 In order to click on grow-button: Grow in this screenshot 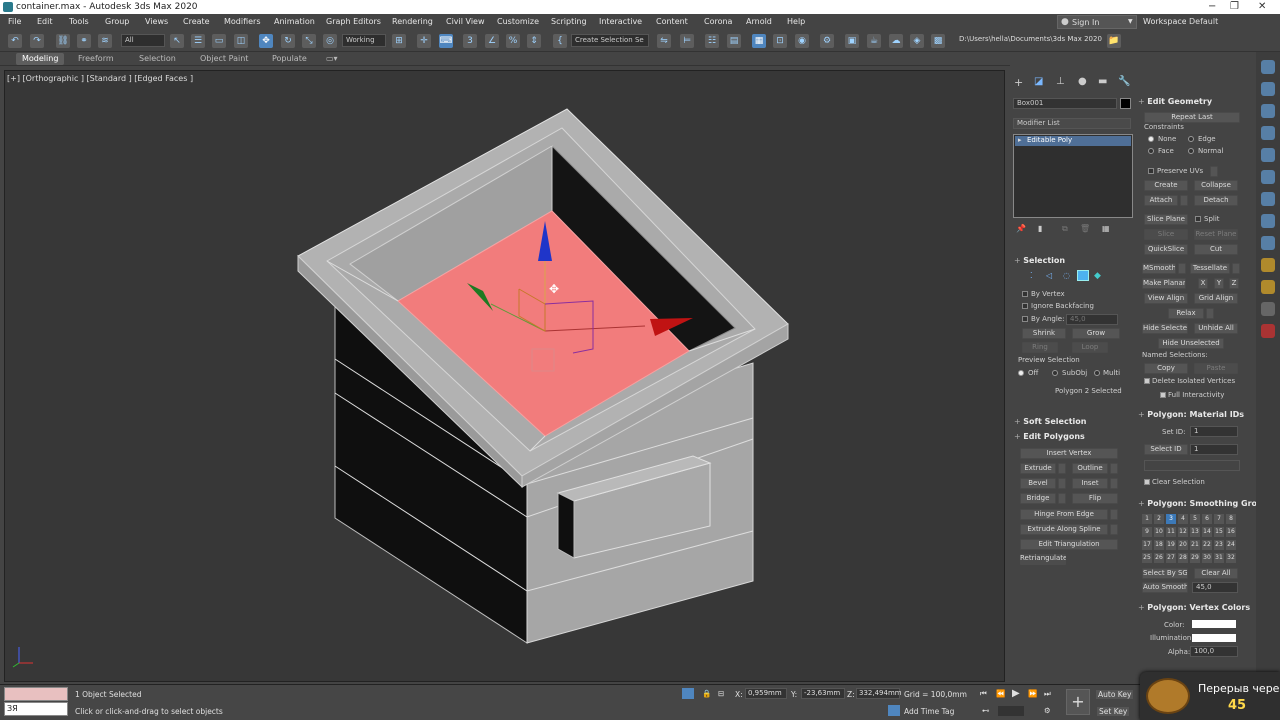, I will do `click(1096, 333)`.